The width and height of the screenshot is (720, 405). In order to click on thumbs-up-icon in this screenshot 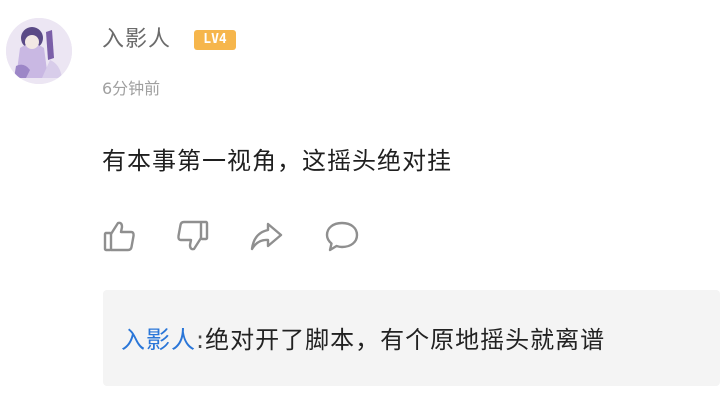, I will do `click(119, 236)`.